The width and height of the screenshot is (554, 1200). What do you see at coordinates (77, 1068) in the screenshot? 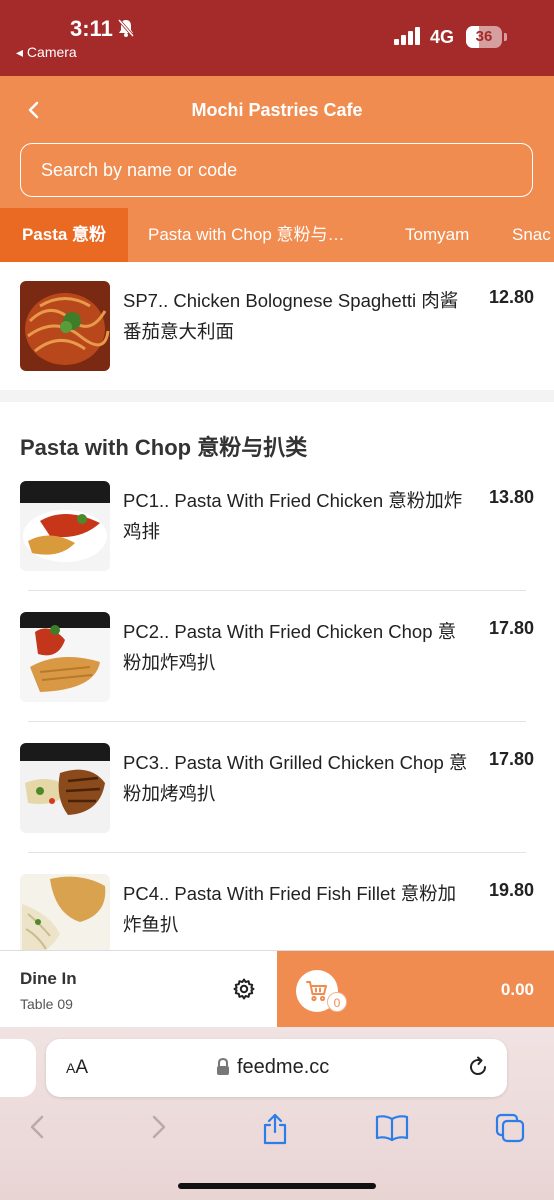
I see `reader-settings-button: AA` at bounding box center [77, 1068].